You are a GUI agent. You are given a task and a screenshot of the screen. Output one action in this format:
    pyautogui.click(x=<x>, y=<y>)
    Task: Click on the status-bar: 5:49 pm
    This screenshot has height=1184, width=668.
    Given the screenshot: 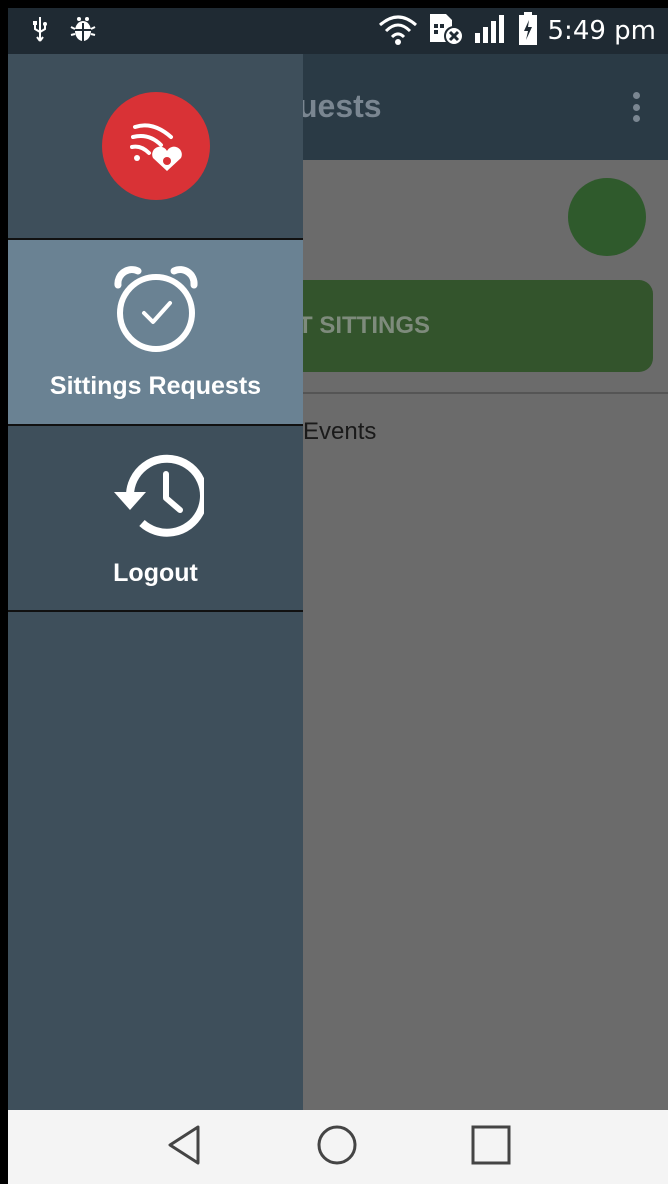 What is the action you would take?
    pyautogui.click(x=338, y=31)
    